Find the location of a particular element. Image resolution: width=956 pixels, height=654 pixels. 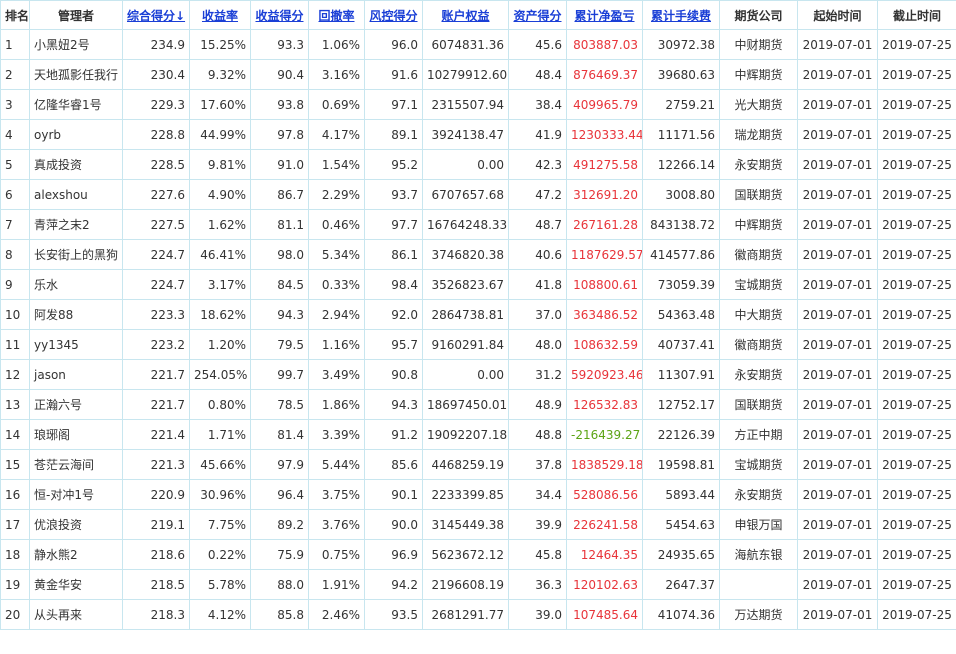

cell-drawdown: 2.94% is located at coordinates (336, 314).